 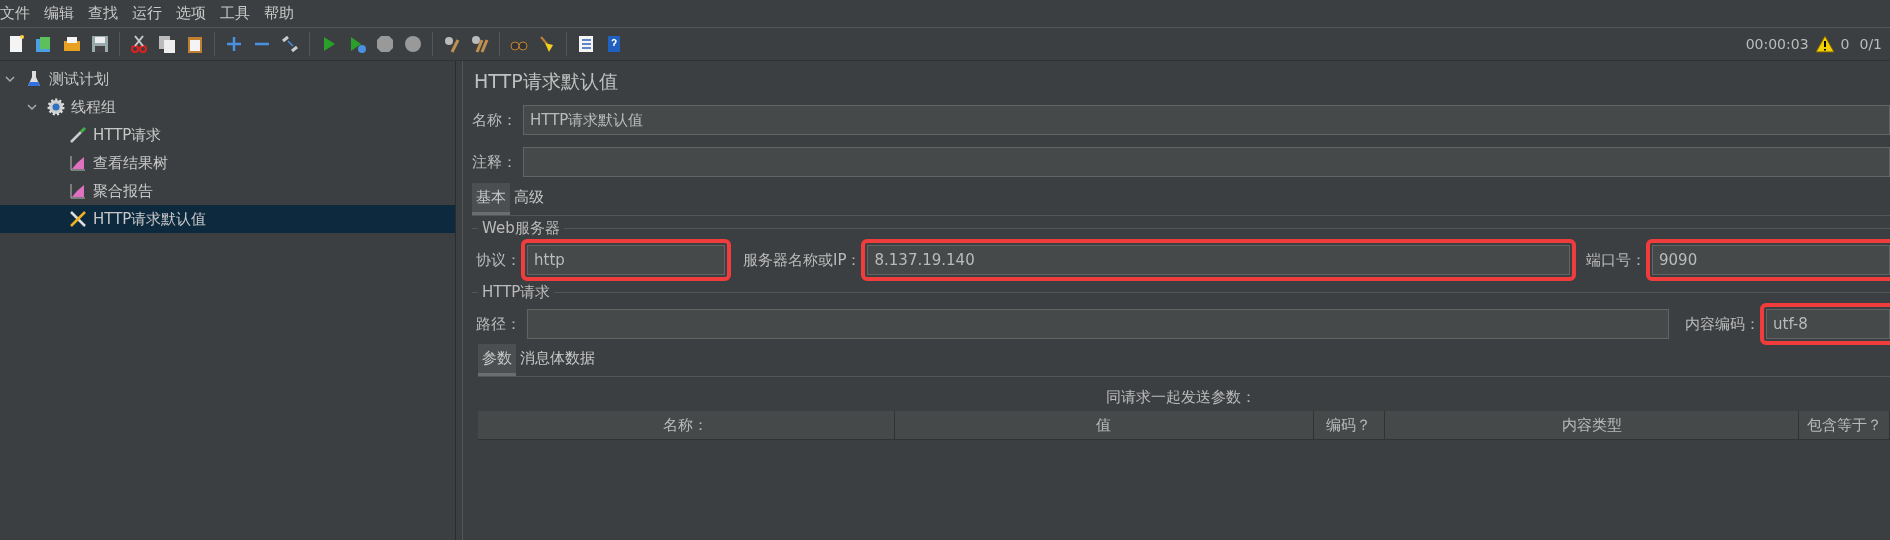 I want to click on tree-item: HTTP请求默认值, so click(x=227, y=219).